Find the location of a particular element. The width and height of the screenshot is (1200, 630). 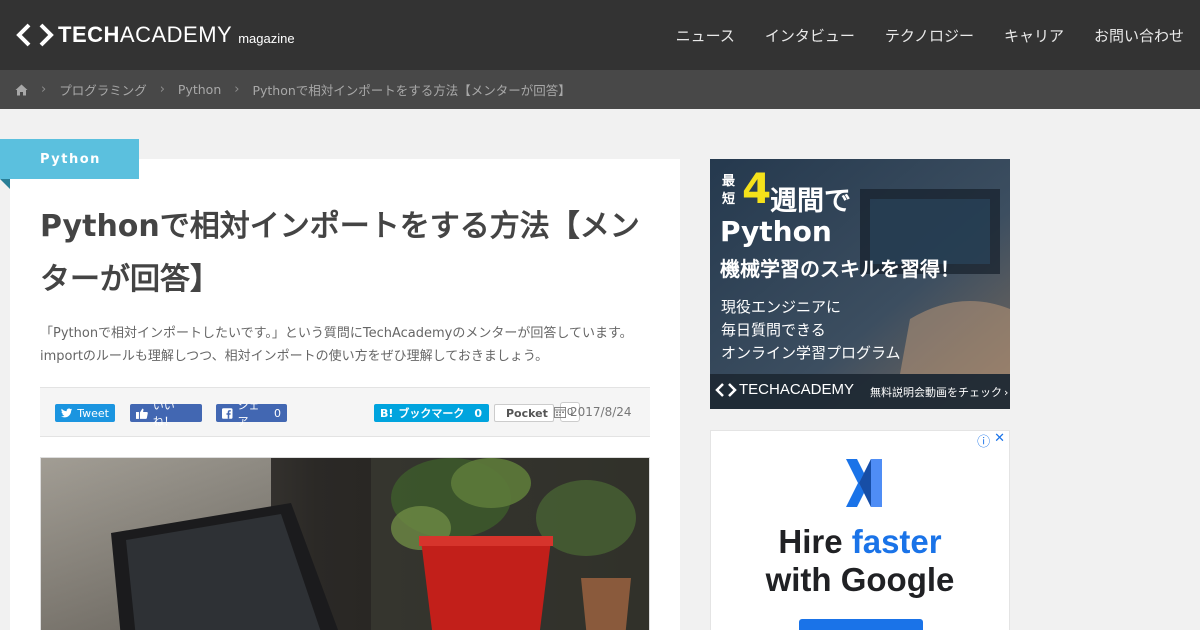

site-logo: TECHACADEMY magazine is located at coordinates (155, 35).